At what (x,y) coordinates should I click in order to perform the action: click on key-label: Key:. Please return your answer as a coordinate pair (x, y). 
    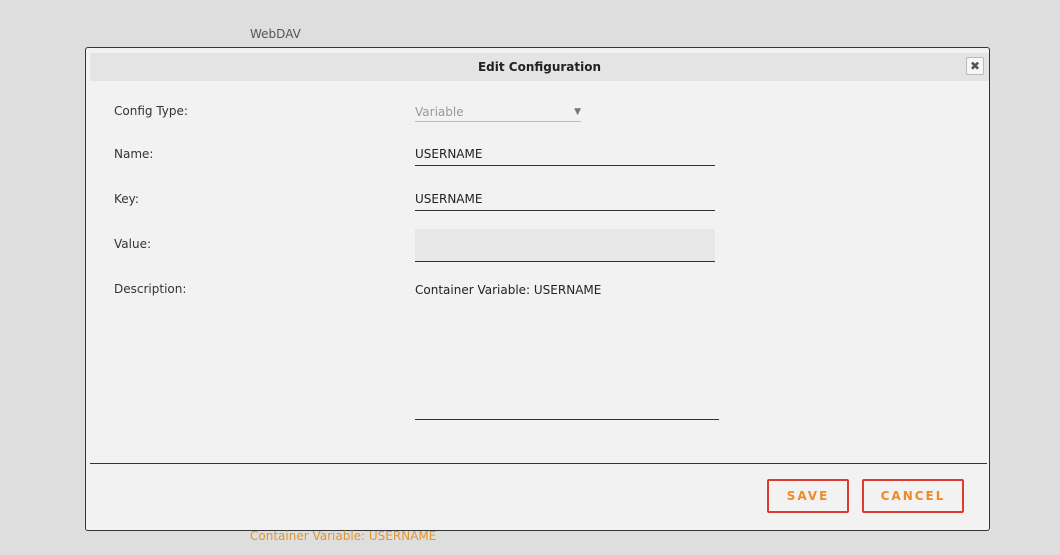
    Looking at the image, I should click on (126, 199).